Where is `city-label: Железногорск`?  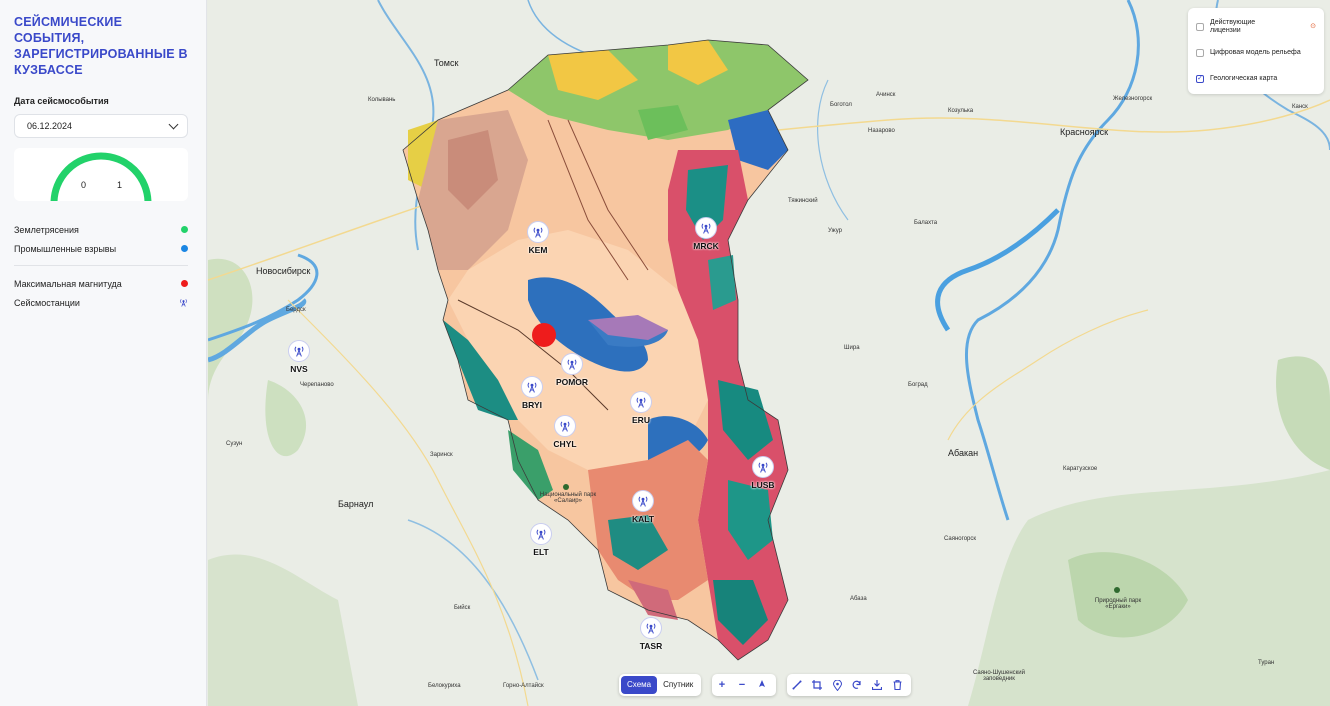
city-label: Железногорск is located at coordinates (1133, 99).